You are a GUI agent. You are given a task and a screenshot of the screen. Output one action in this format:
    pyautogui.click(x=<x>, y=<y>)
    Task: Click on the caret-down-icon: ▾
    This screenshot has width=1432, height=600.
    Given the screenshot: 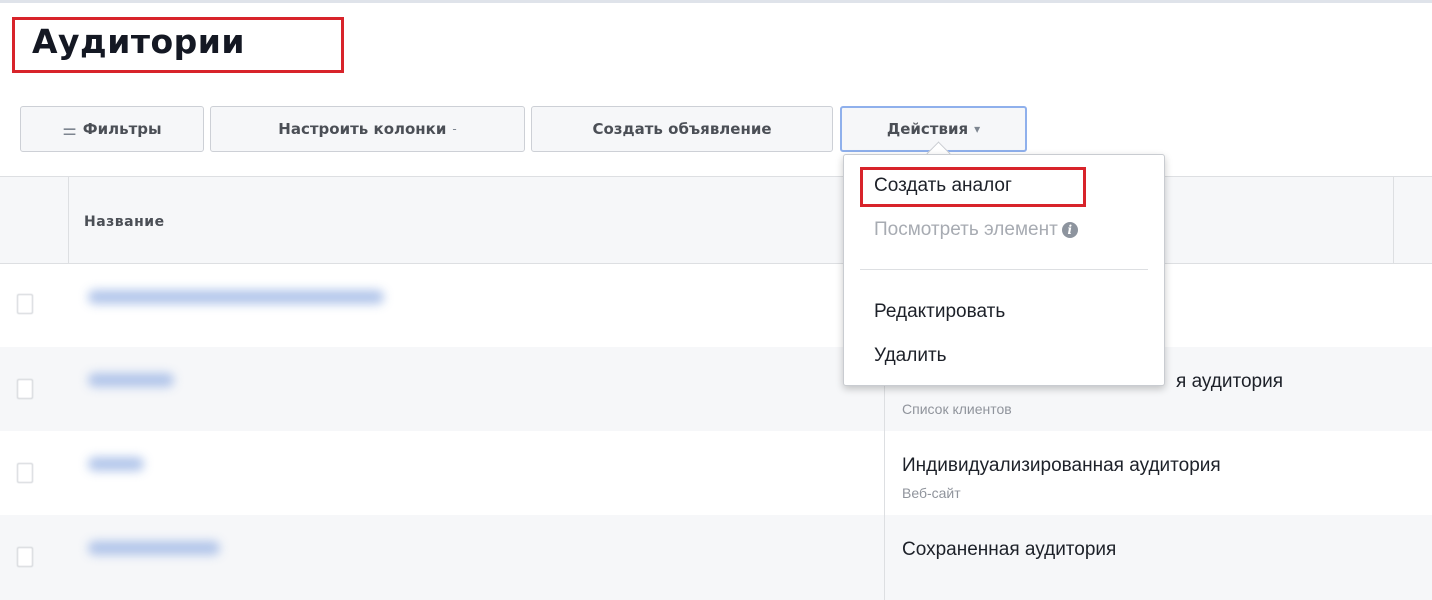 What is the action you would take?
    pyautogui.click(x=977, y=129)
    